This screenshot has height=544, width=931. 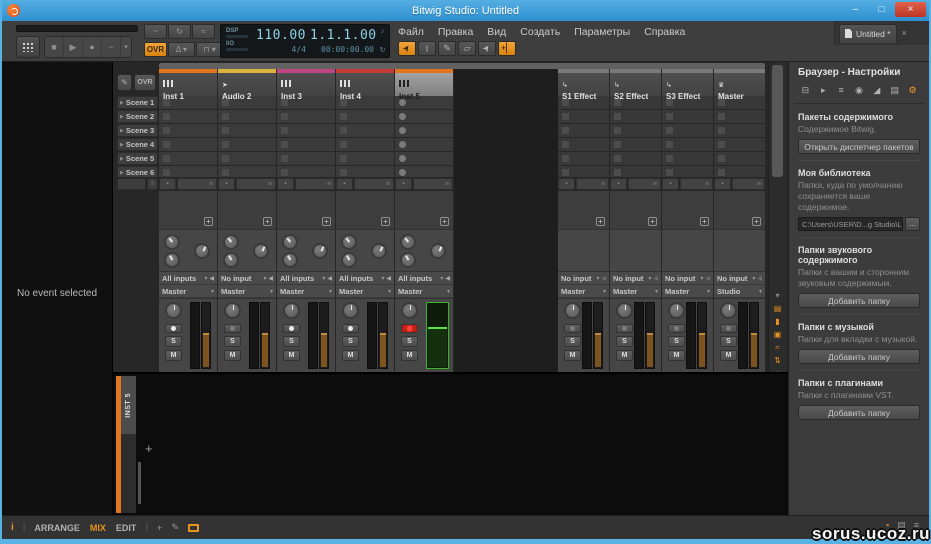 What do you see at coordinates (111, 47) in the screenshot?
I see `automation-write-button: ~` at bounding box center [111, 47].